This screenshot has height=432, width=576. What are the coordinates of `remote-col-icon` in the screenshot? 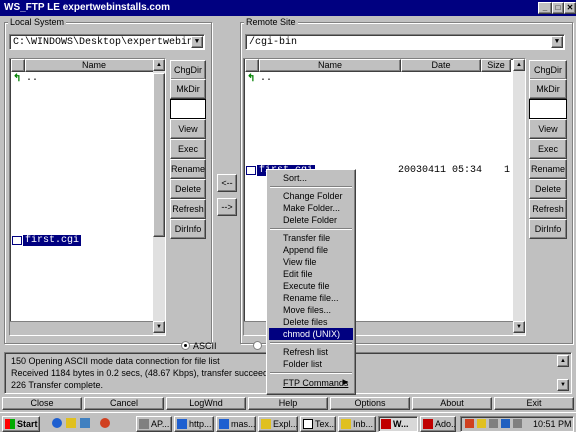 It's located at (252, 65).